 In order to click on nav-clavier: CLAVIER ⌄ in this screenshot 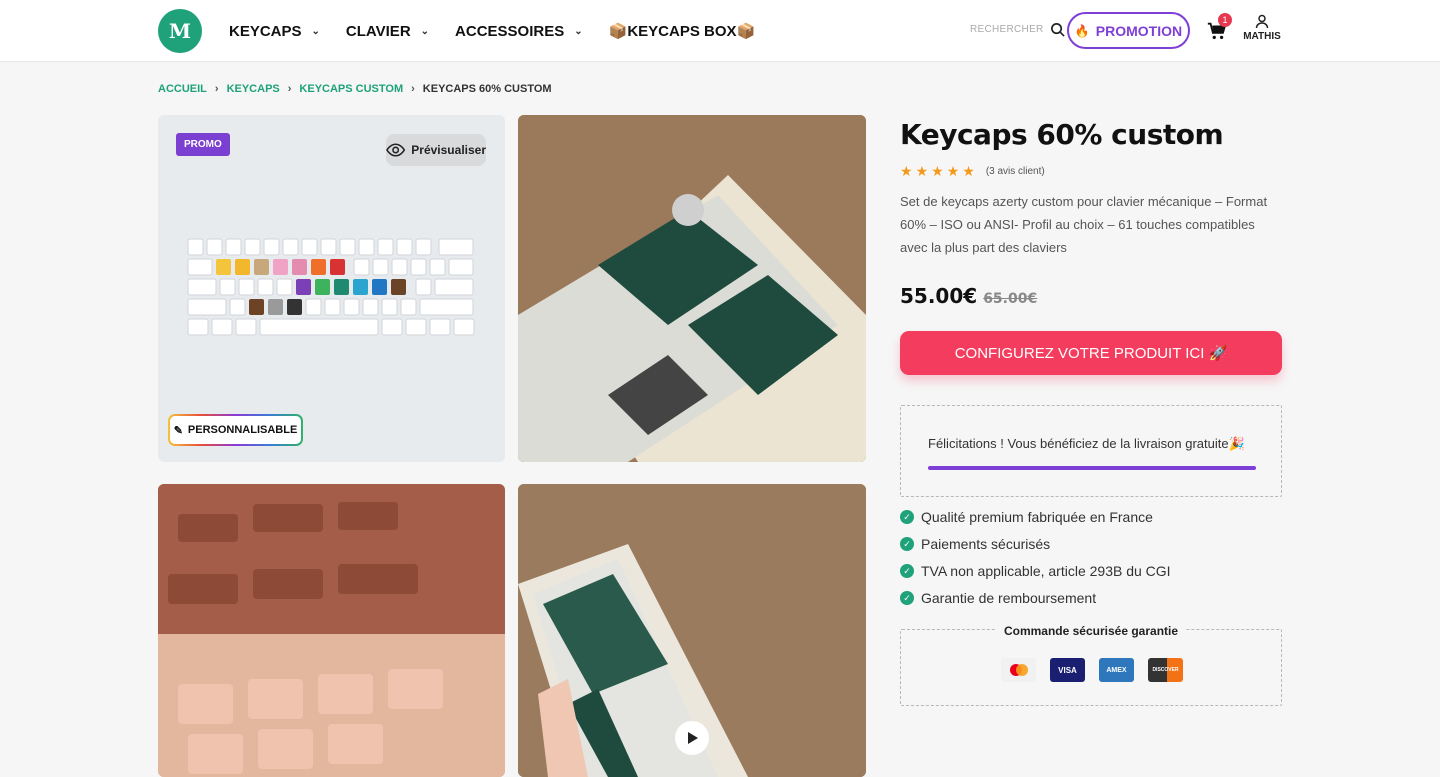, I will do `click(387, 31)`.